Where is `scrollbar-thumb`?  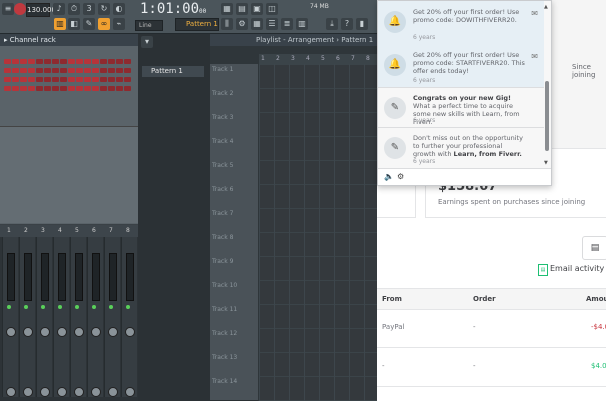
scrollbar-thumb is located at coordinates (547, 116).